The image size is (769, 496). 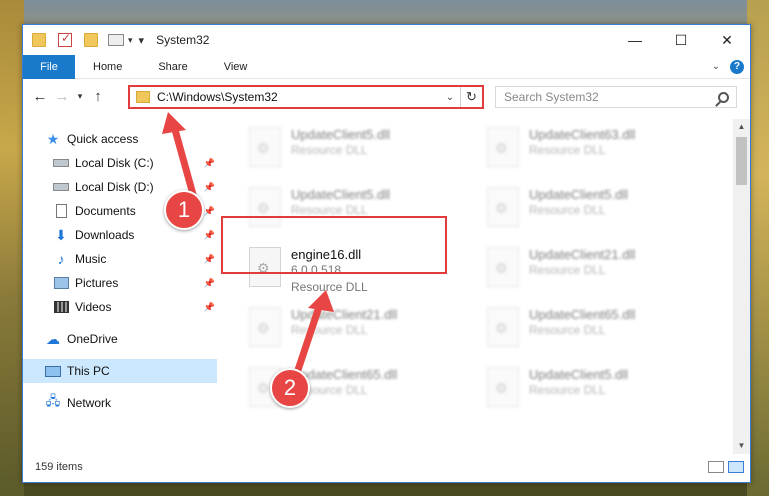 I want to click on large-icons-view-icon, so click(x=736, y=467).